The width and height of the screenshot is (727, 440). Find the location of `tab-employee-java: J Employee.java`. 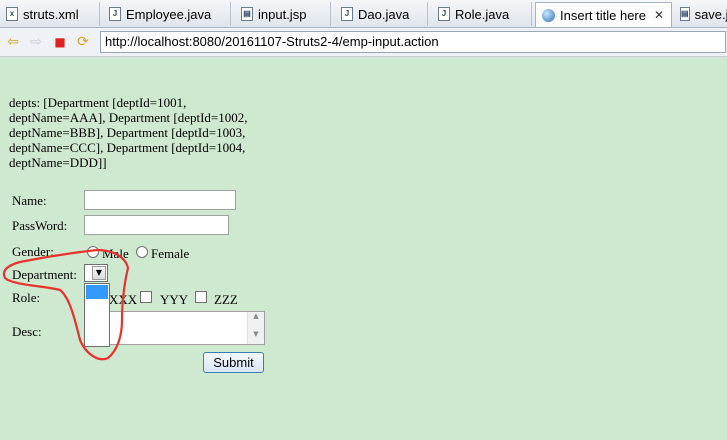

tab-employee-java: J Employee.java is located at coordinates (167, 14).